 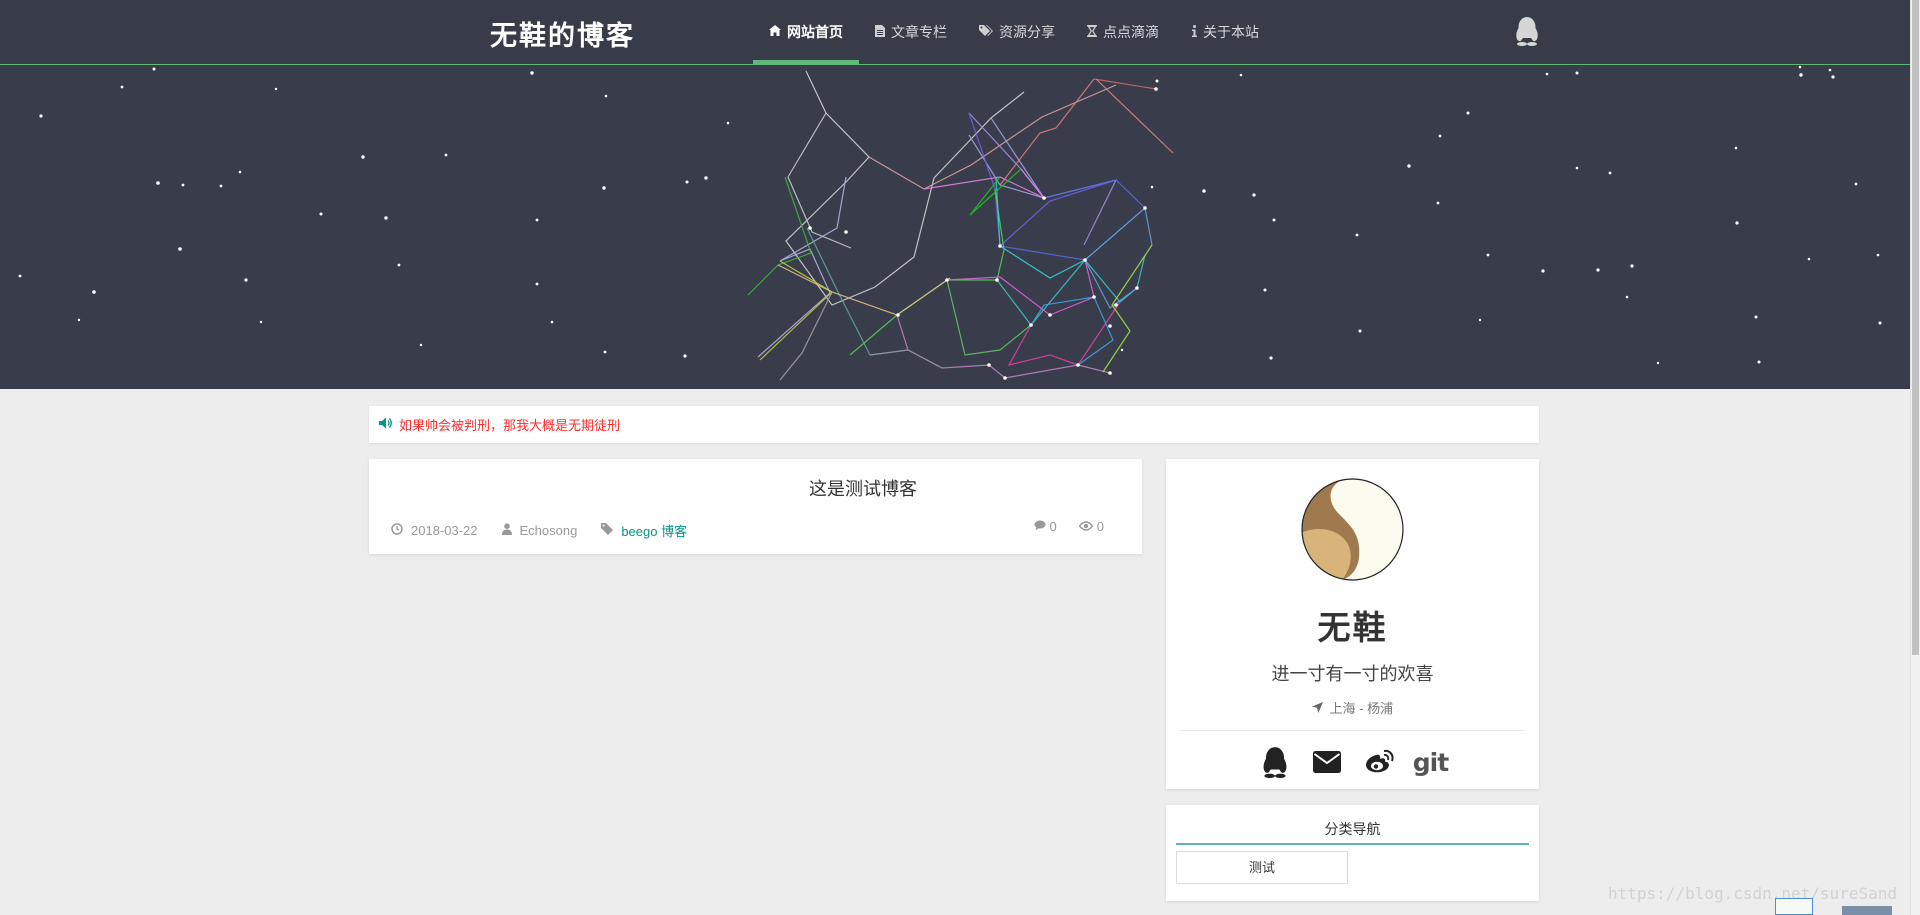 I want to click on article-tags: beego 博客, so click(x=644, y=530).